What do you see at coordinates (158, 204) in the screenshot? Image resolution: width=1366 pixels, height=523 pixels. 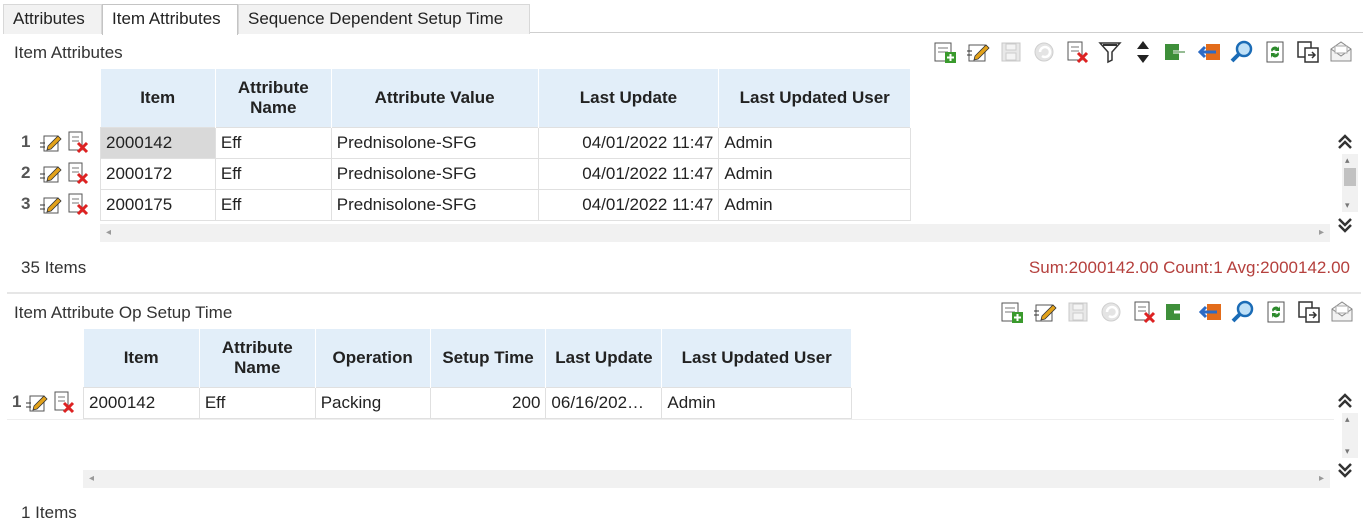 I see `cell-item: 2000175` at bounding box center [158, 204].